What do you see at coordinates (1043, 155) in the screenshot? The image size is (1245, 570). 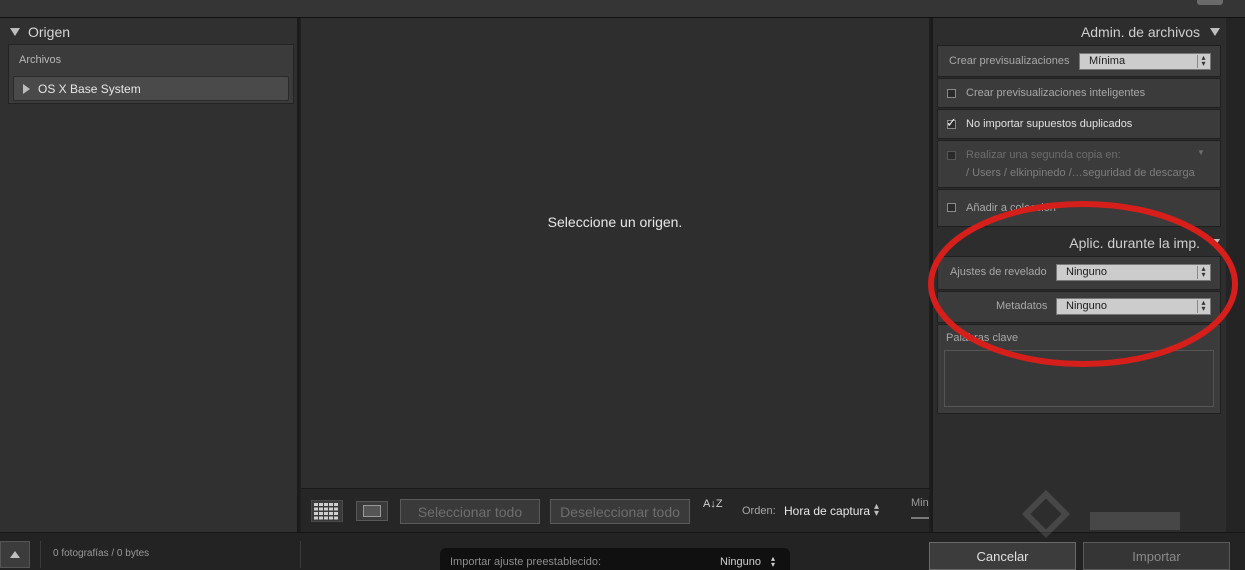 I see `second-copy-label: Realizar una segunda copia en:` at bounding box center [1043, 155].